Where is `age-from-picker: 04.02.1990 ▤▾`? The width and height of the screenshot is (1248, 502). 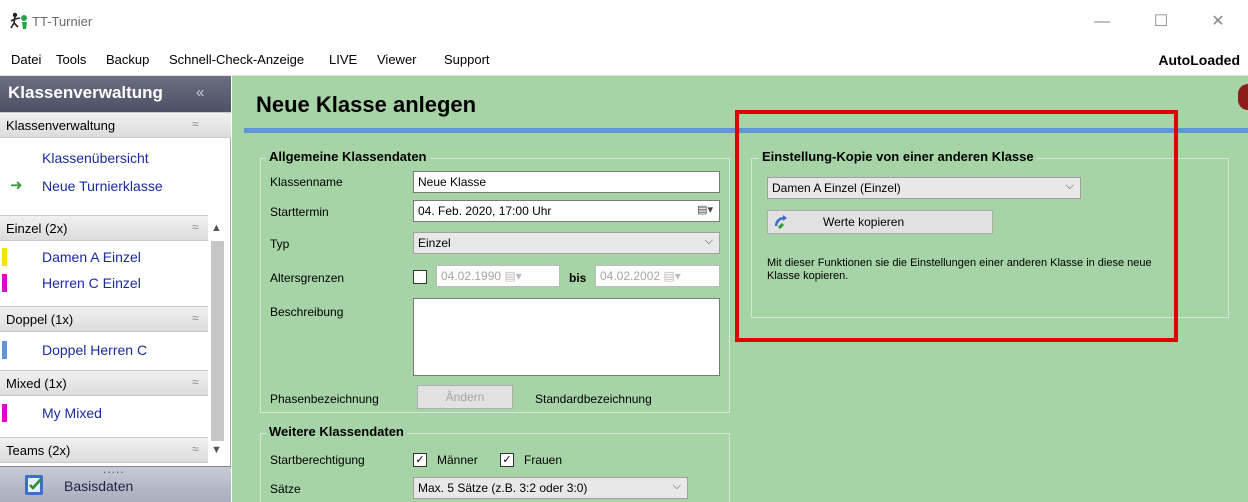 age-from-picker: 04.02.1990 ▤▾ is located at coordinates (498, 276).